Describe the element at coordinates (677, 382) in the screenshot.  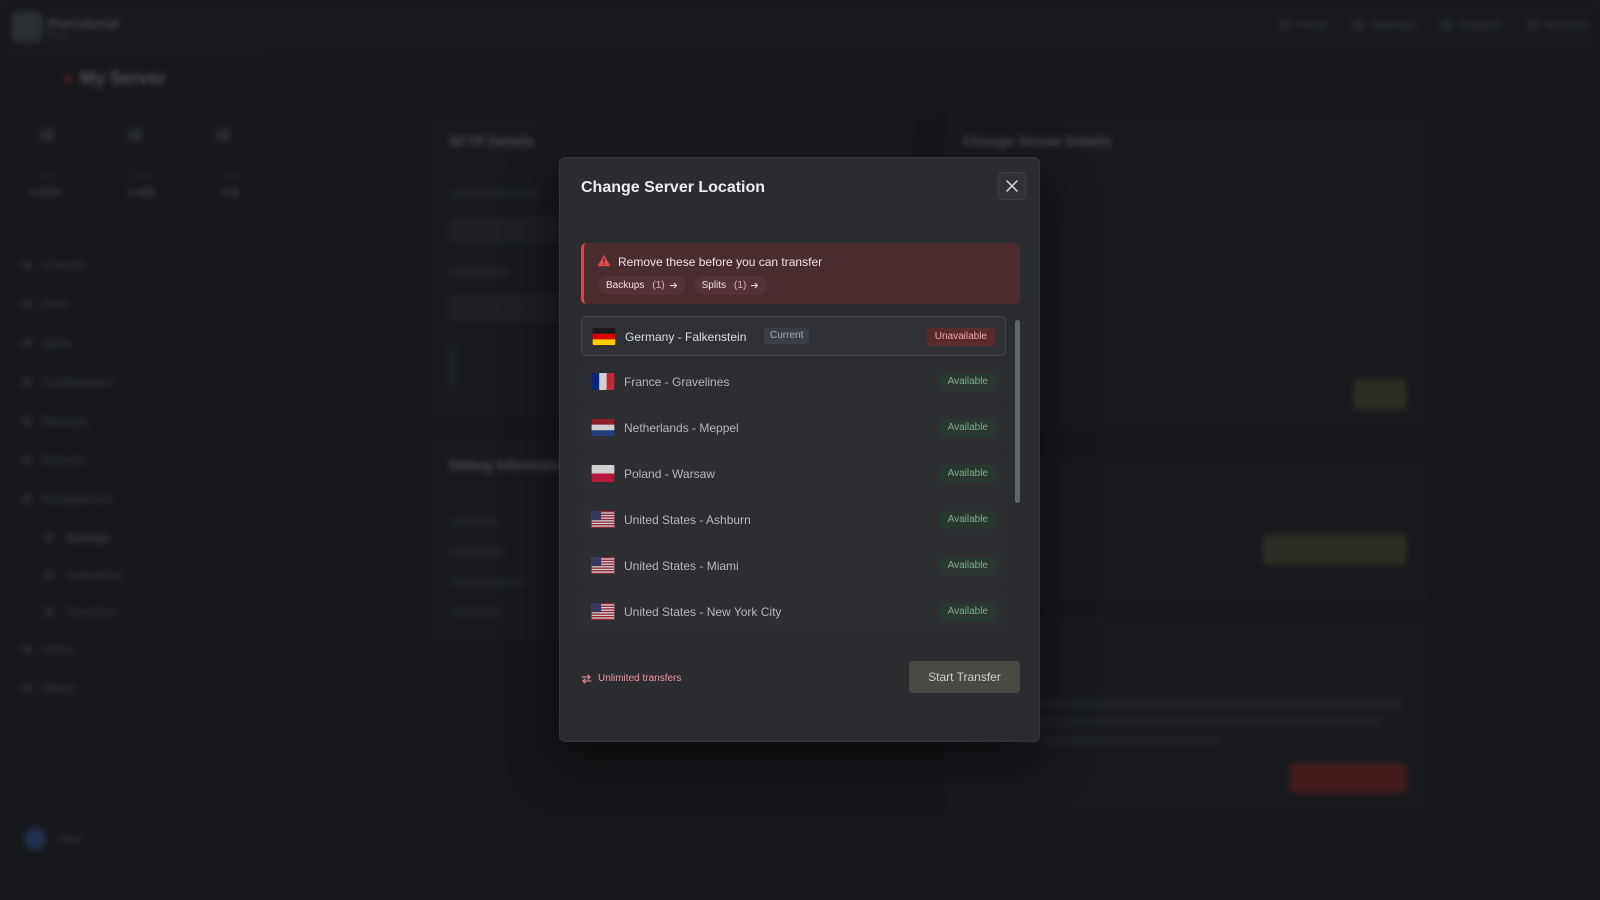
I see `location-name: France - Gravelines` at that location.